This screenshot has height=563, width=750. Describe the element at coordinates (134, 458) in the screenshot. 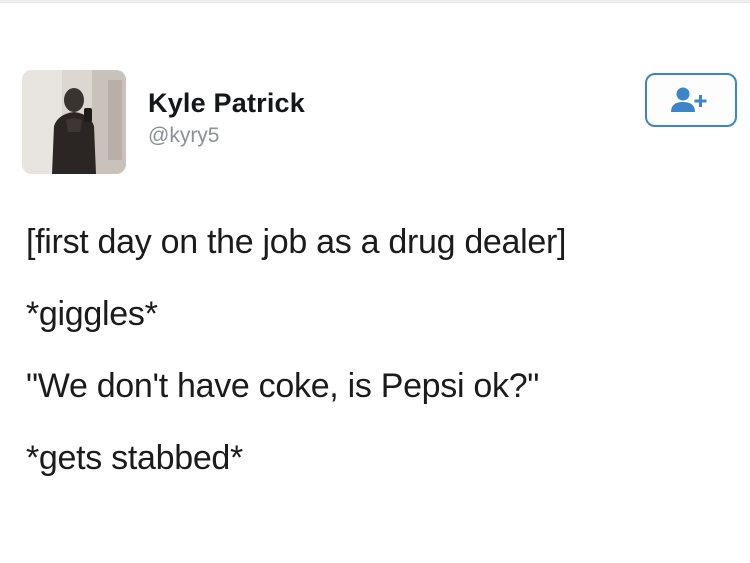

I see `tweet-line: *gets stabbed*` at that location.